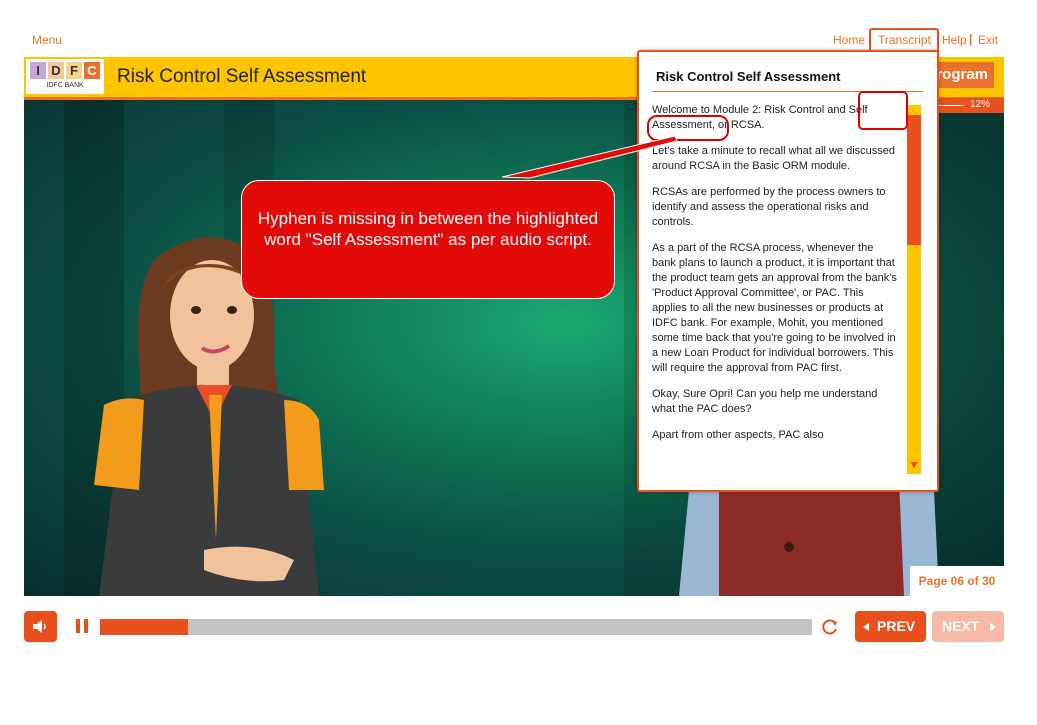 The image size is (1037, 725). What do you see at coordinates (56, 70) in the screenshot?
I see `logo-letter: D` at bounding box center [56, 70].